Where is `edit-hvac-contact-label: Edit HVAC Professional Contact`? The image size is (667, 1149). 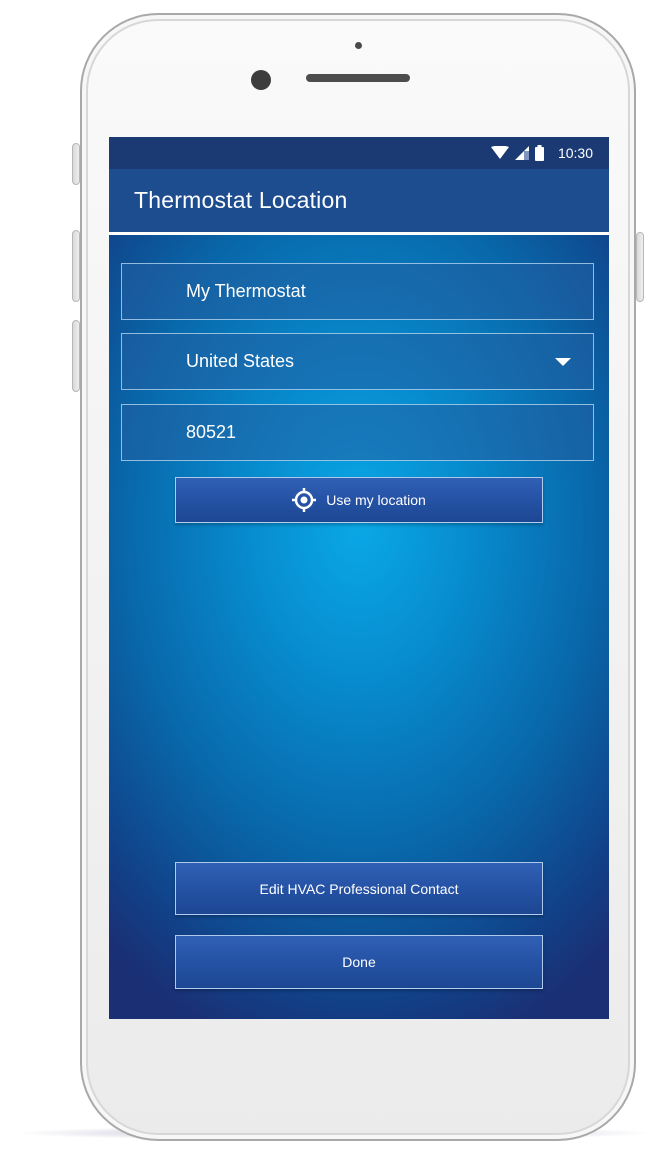
edit-hvac-contact-label: Edit HVAC Professional Contact is located at coordinates (359, 888).